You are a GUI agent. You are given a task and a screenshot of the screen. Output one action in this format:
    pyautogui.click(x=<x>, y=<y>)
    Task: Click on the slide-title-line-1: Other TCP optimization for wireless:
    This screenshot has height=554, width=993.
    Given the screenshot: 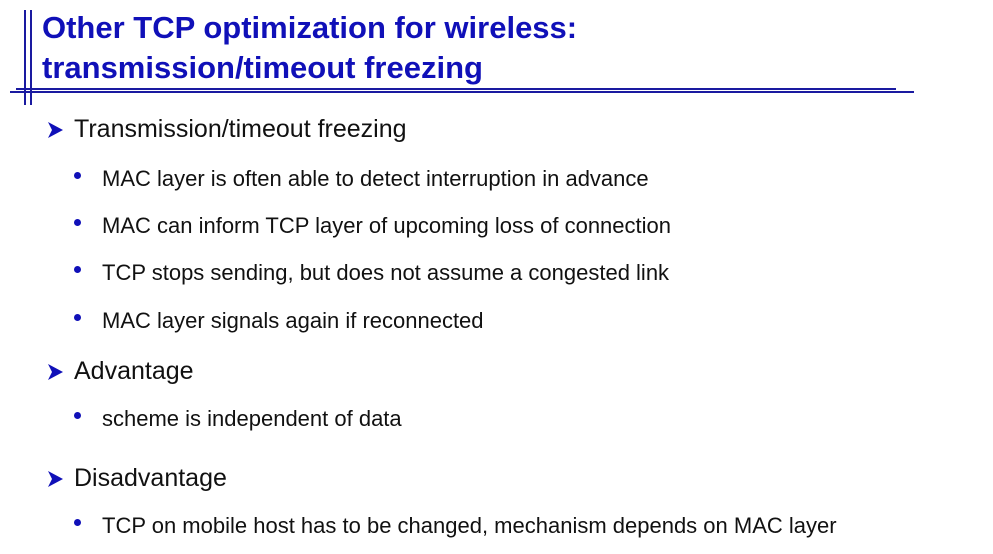 What is the action you would take?
    pyautogui.click(x=310, y=27)
    